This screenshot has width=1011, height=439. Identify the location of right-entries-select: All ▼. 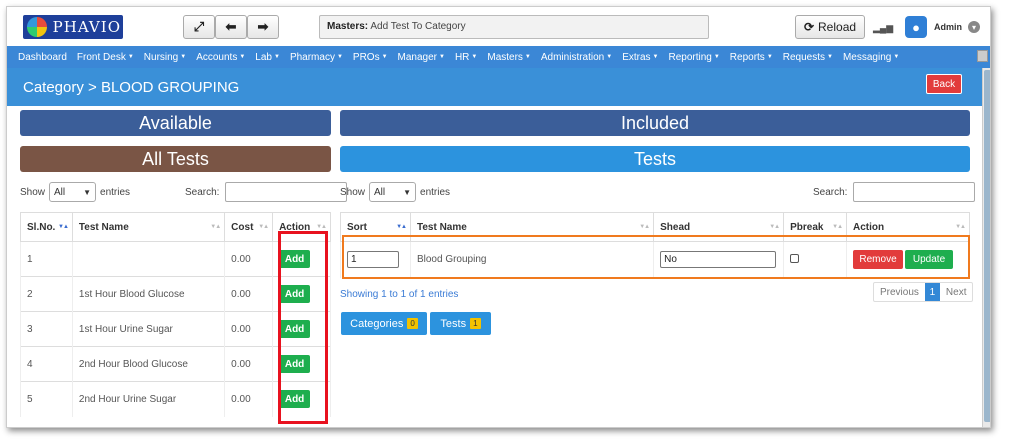
(393, 192).